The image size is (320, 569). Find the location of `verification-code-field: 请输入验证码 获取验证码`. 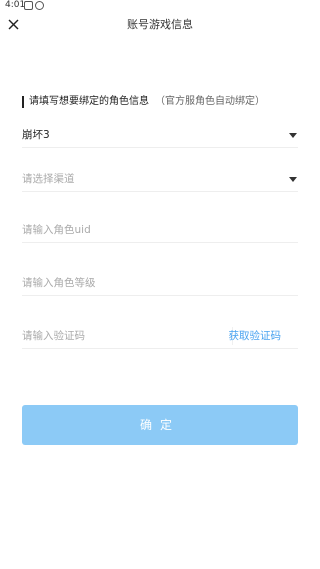

verification-code-field: 请输入验证码 获取验证码 is located at coordinates (160, 337).